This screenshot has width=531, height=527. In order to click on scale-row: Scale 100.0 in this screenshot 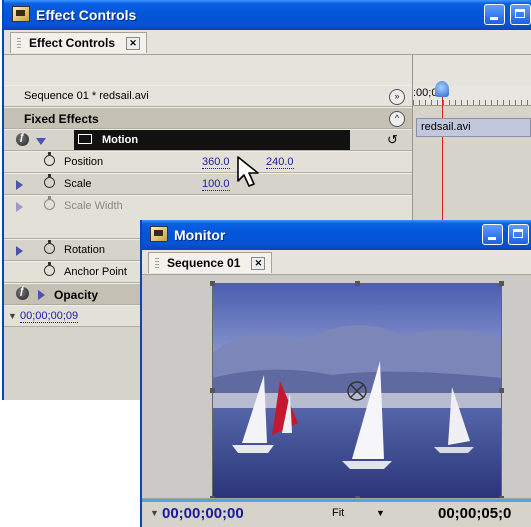, I will do `click(208, 184)`.